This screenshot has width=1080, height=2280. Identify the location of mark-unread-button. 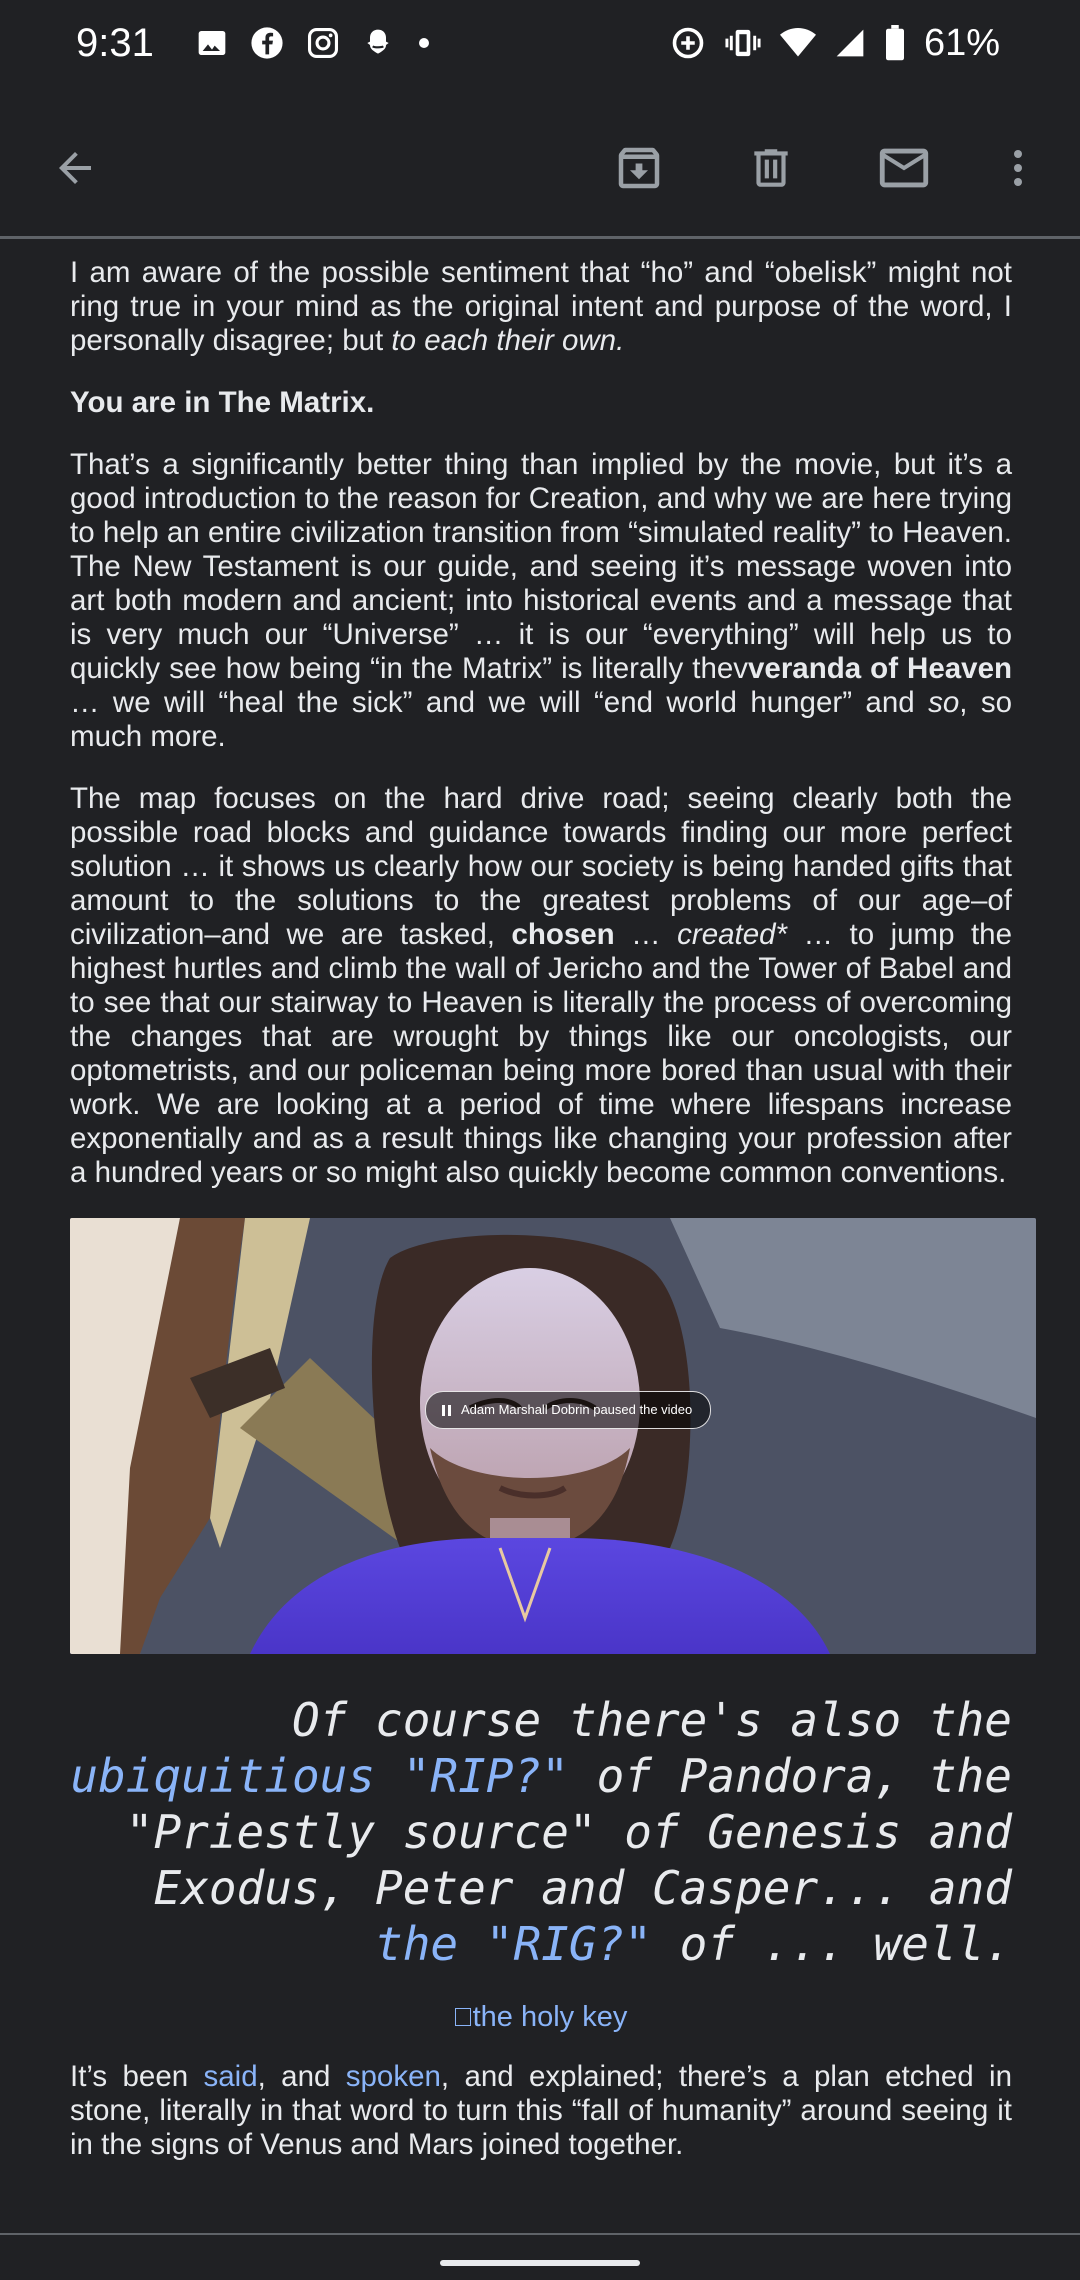
(904, 168).